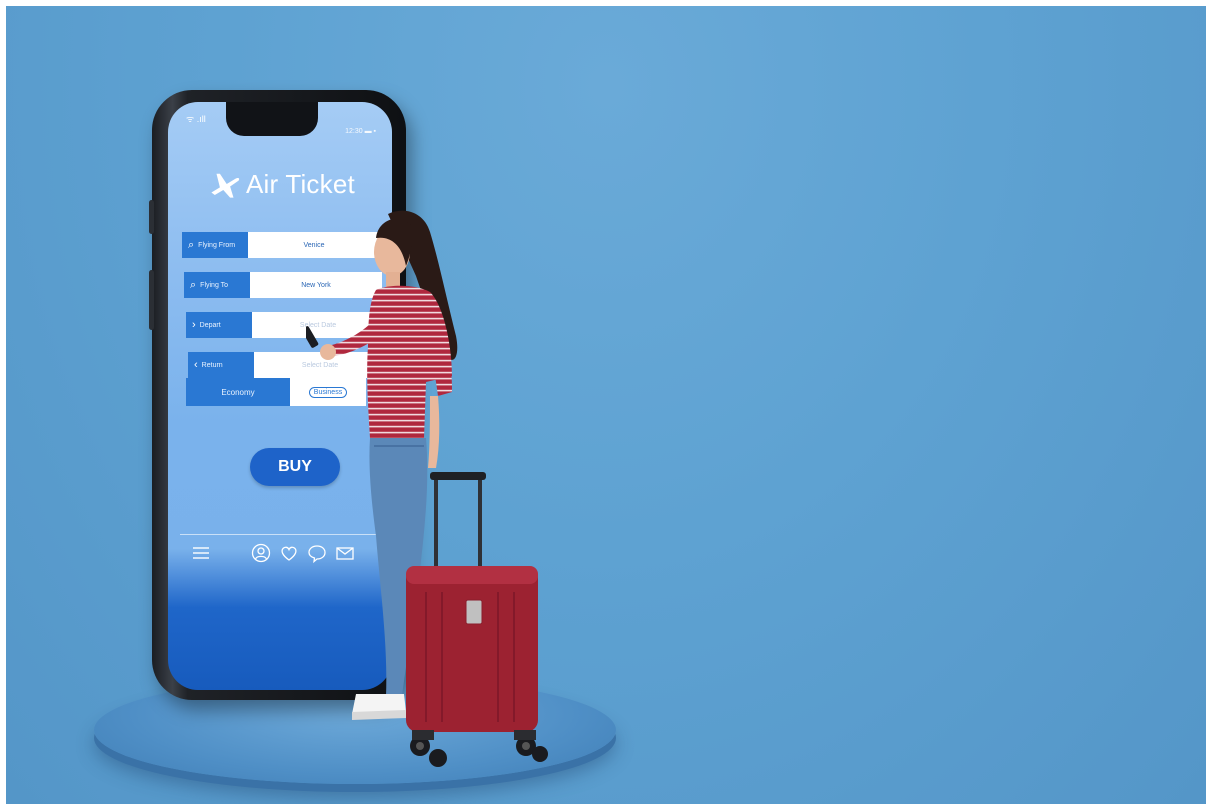 This screenshot has height=810, width=1206. What do you see at coordinates (212, 365) in the screenshot?
I see `form-row-label-text: Return` at bounding box center [212, 365].